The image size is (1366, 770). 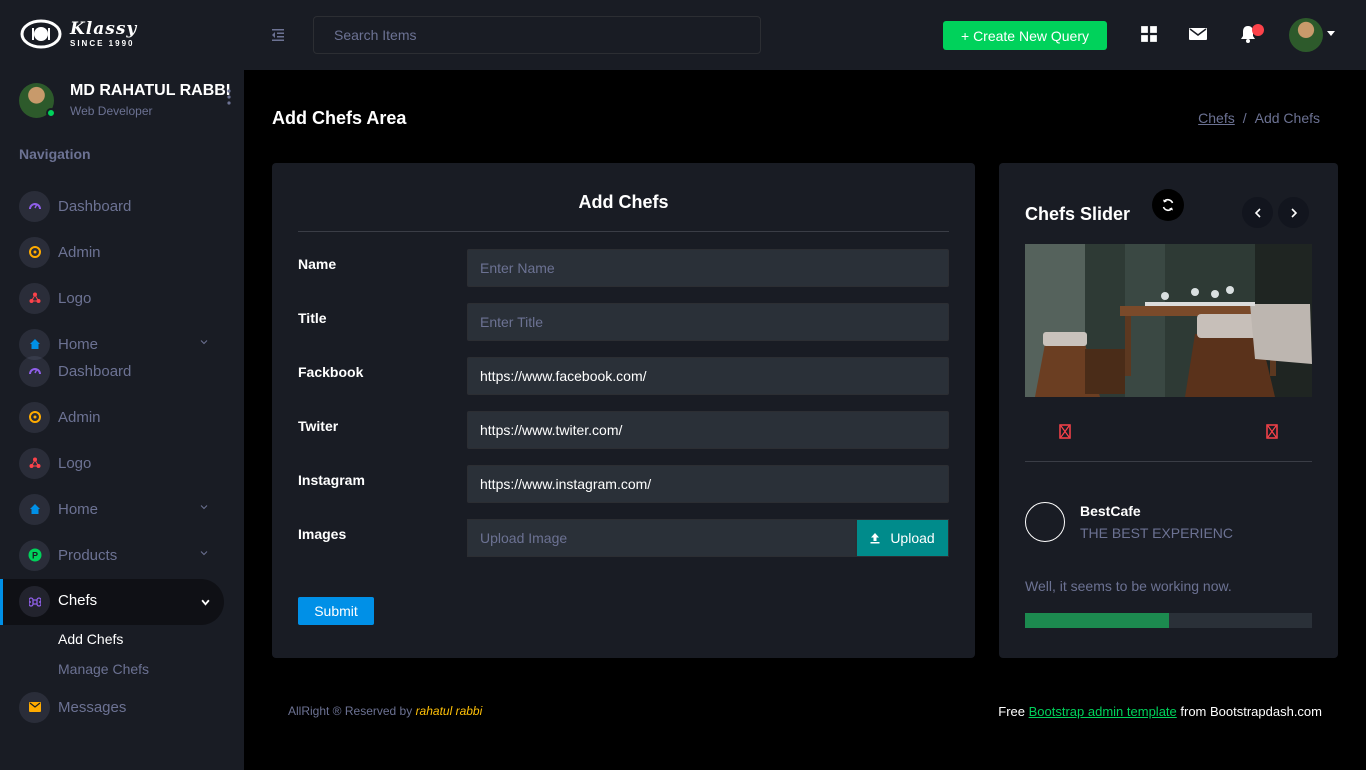 I want to click on svg-text: P, so click(x=34, y=556).